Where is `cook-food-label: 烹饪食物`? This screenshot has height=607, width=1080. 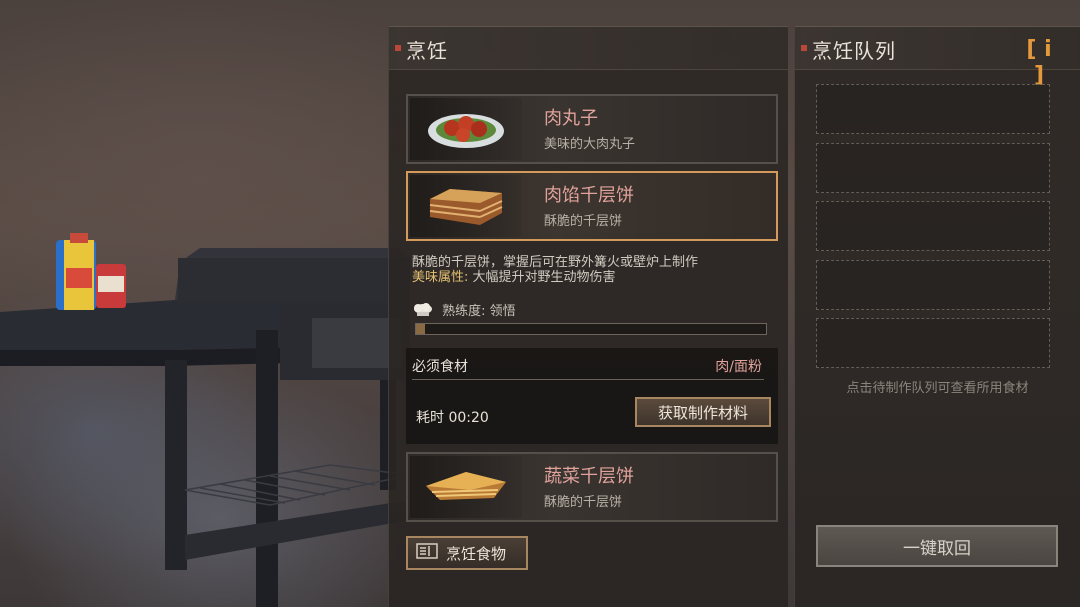 cook-food-label: 烹饪食物 is located at coordinates (476, 553).